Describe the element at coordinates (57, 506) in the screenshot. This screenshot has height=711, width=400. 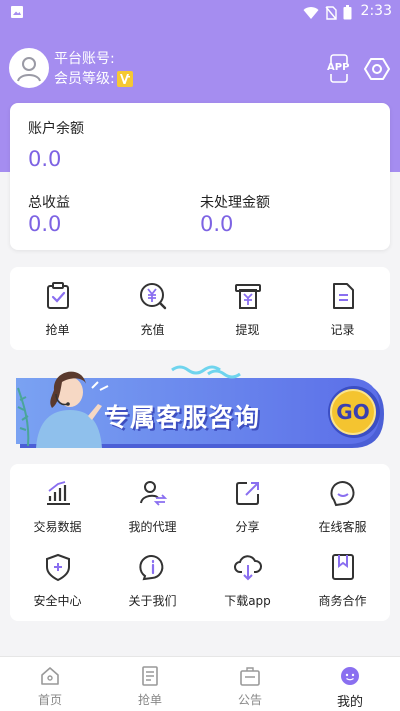
I see `trade-data-button: 交易数据` at that location.